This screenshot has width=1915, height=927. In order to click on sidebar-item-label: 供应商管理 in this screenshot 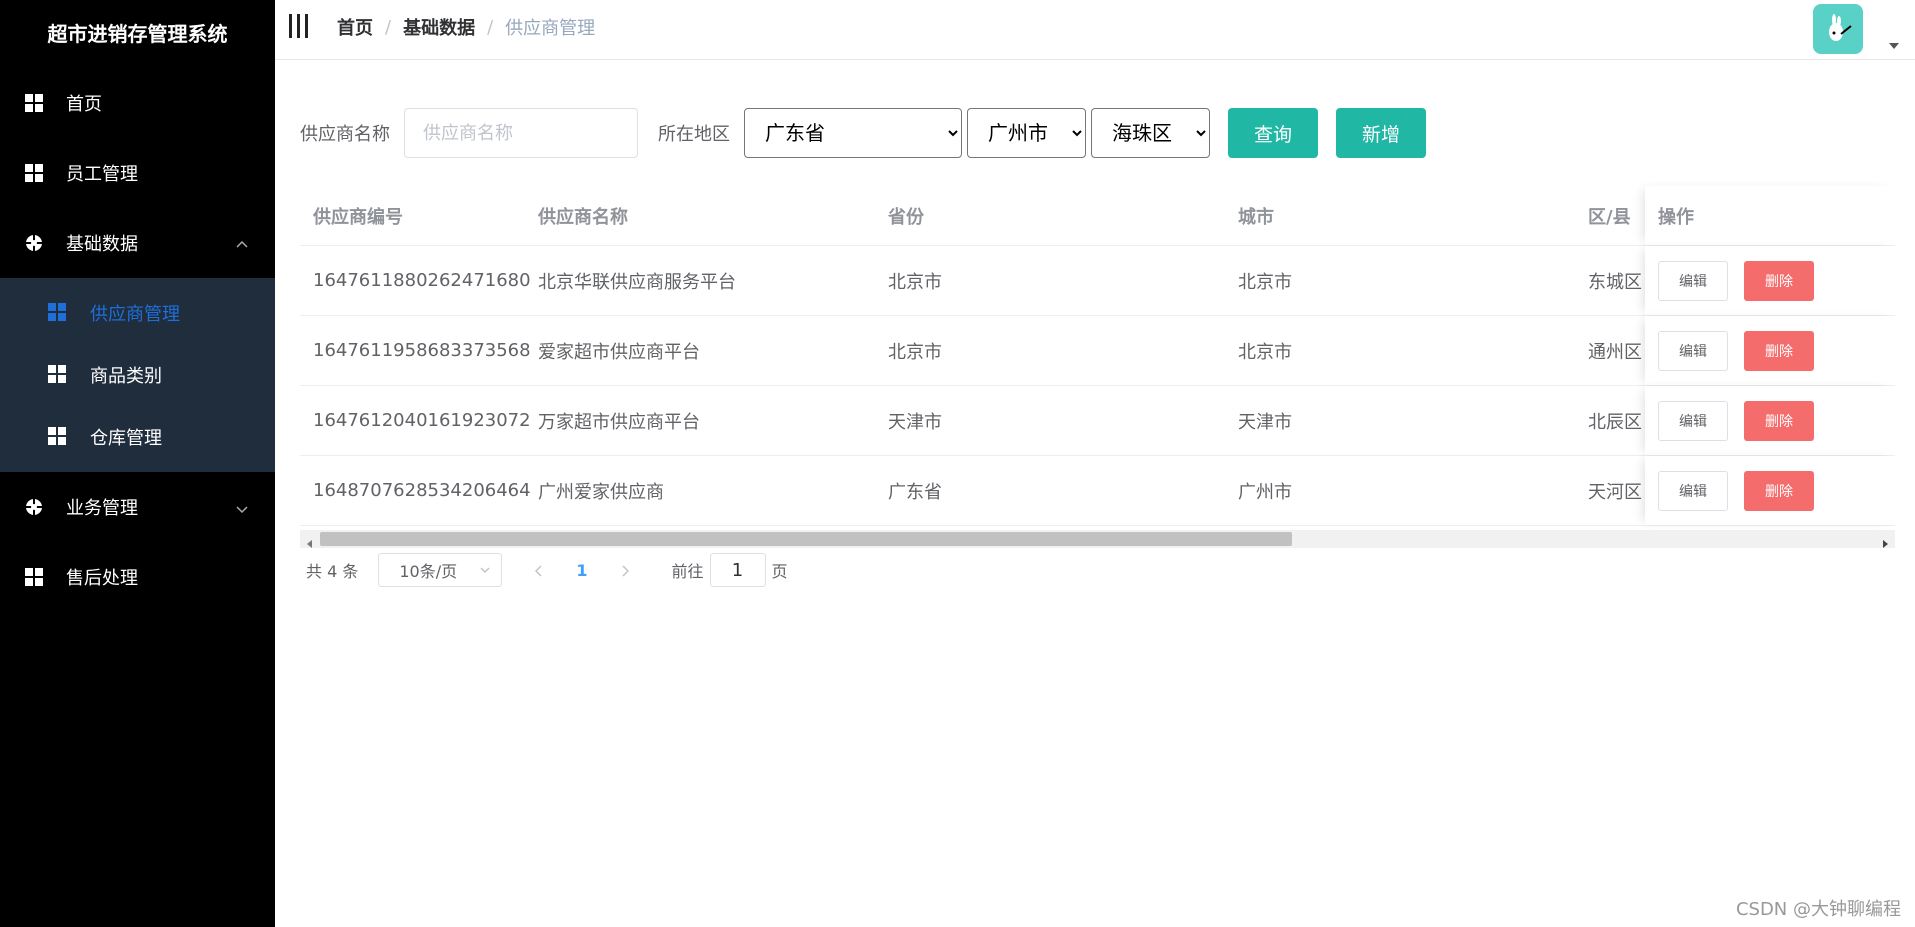, I will do `click(135, 314)`.